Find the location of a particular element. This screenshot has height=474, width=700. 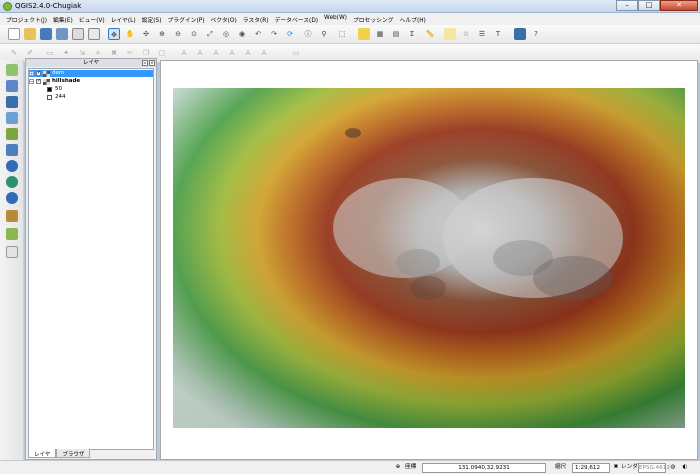

measure-icon: 📏 is located at coordinates (430, 34).